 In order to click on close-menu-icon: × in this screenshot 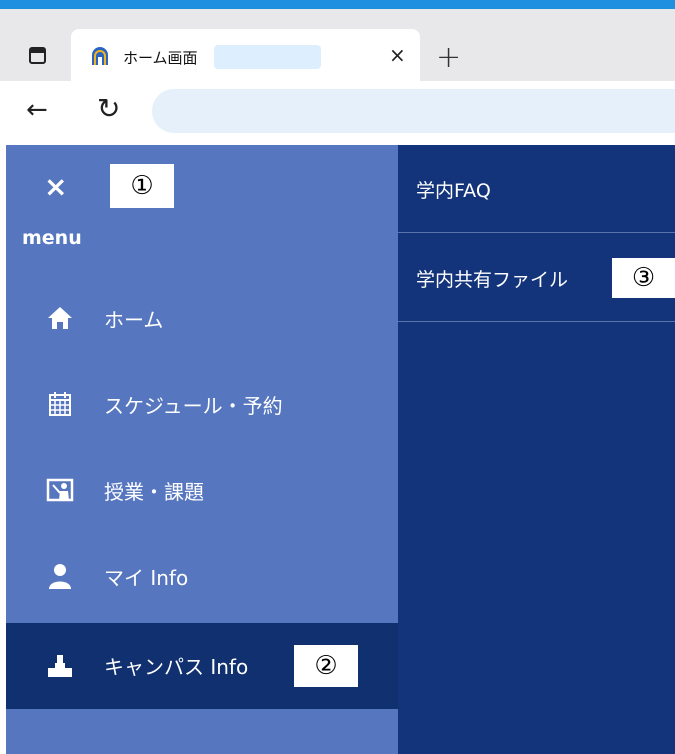, I will do `click(55, 187)`.